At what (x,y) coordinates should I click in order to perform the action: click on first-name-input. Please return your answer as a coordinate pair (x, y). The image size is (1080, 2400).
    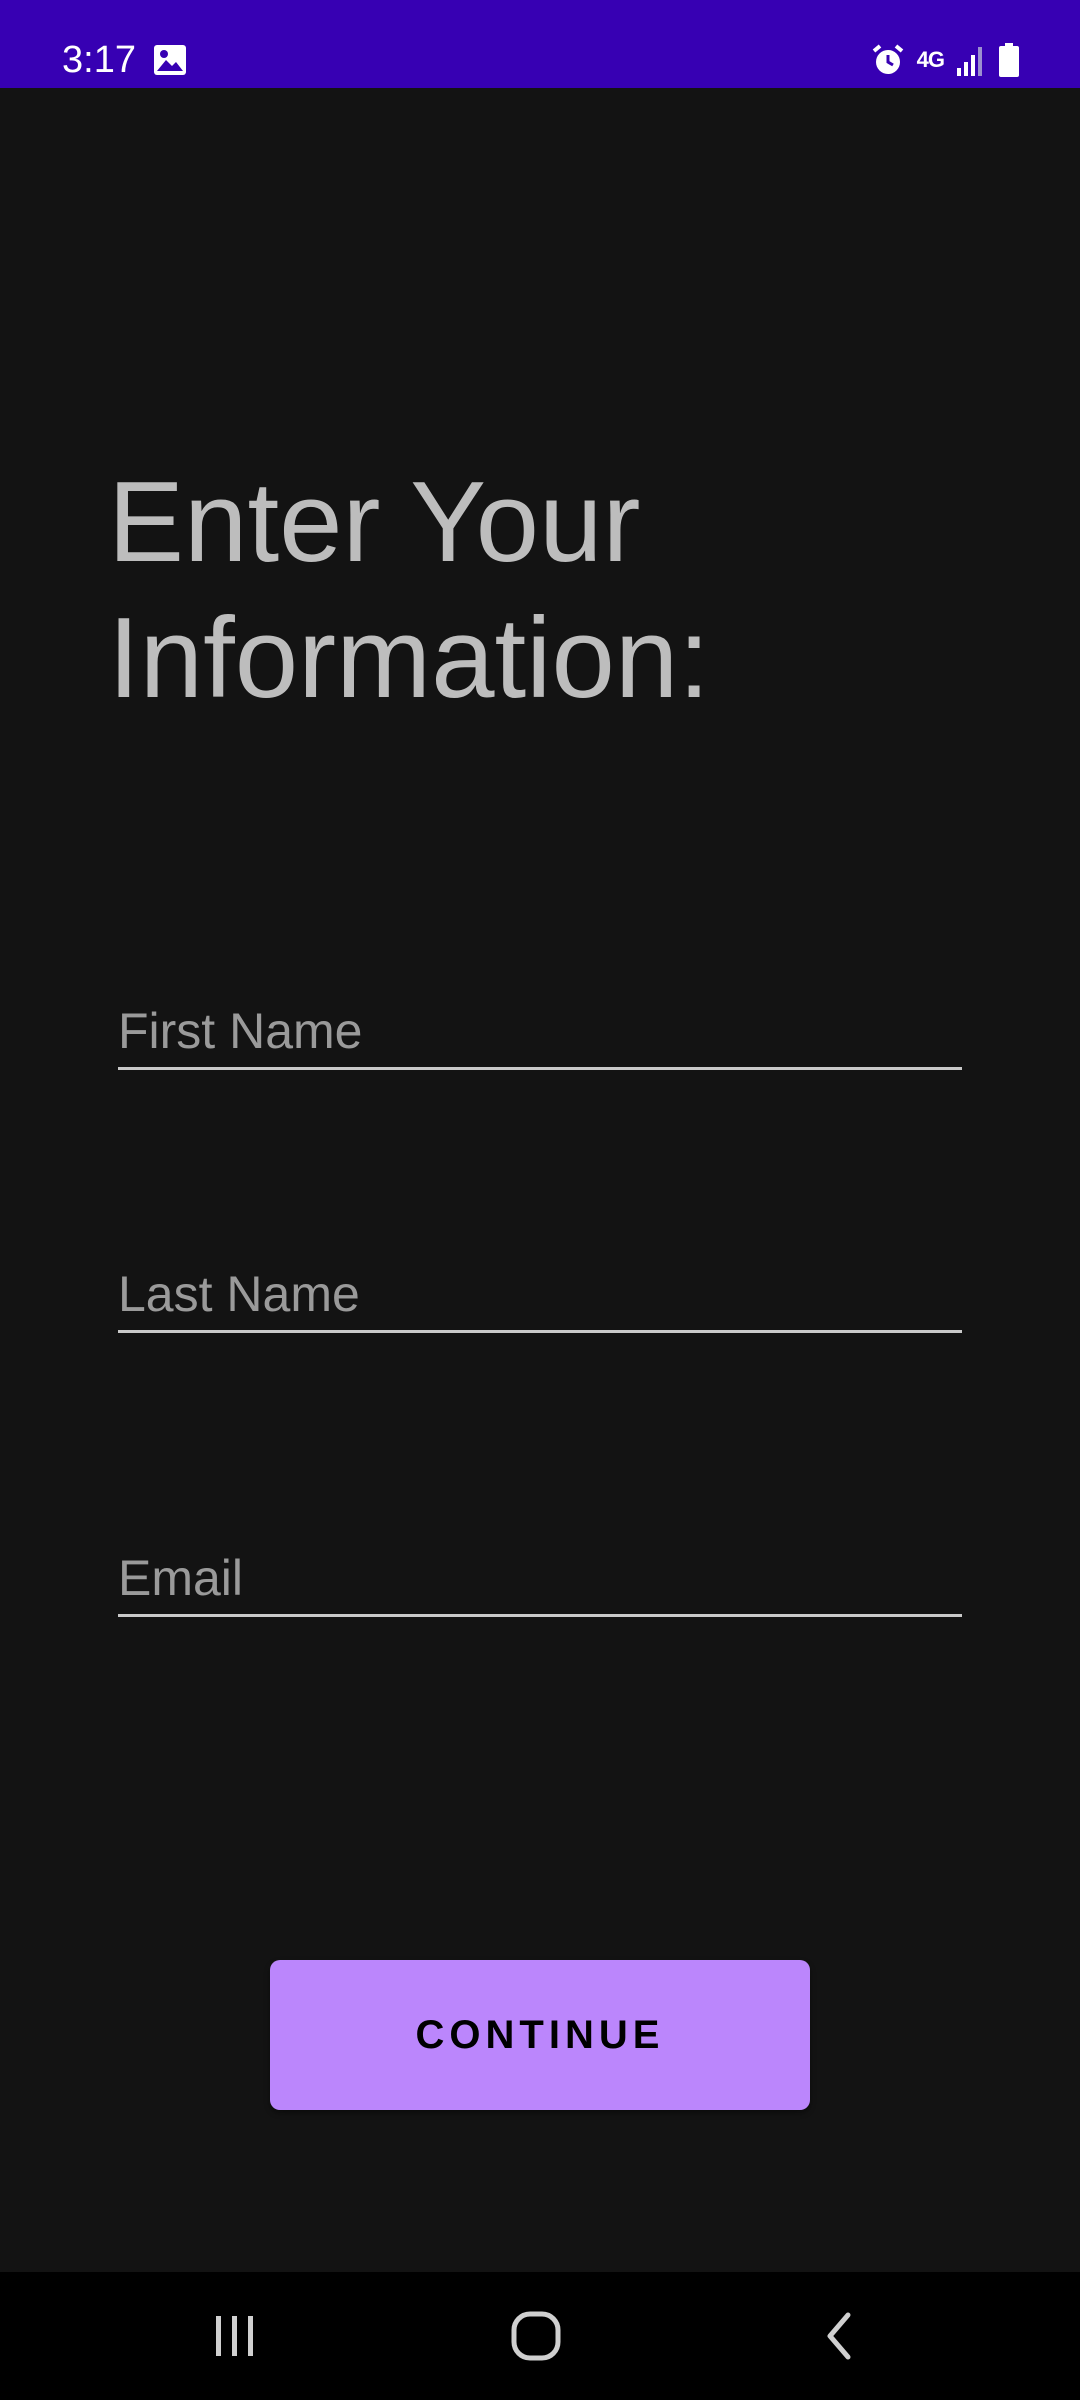
    Looking at the image, I should click on (540, 1028).